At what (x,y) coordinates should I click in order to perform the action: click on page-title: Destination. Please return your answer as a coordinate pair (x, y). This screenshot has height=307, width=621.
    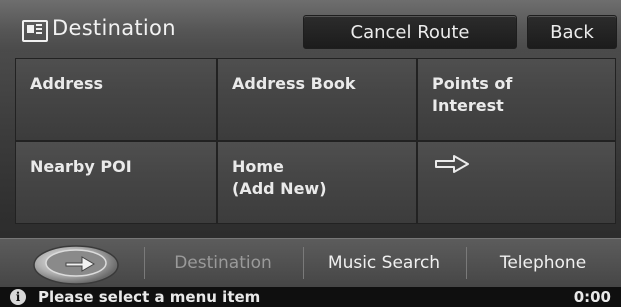
    Looking at the image, I should click on (114, 28).